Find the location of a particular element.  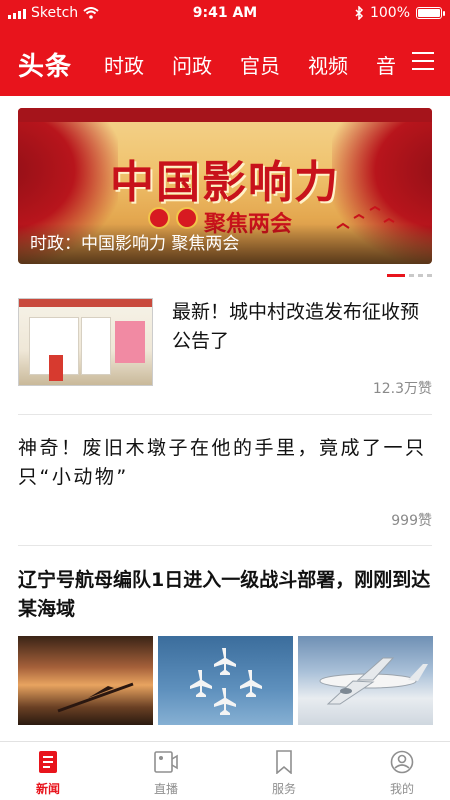

tab-inquiry: 问政 is located at coordinates (192, 64).